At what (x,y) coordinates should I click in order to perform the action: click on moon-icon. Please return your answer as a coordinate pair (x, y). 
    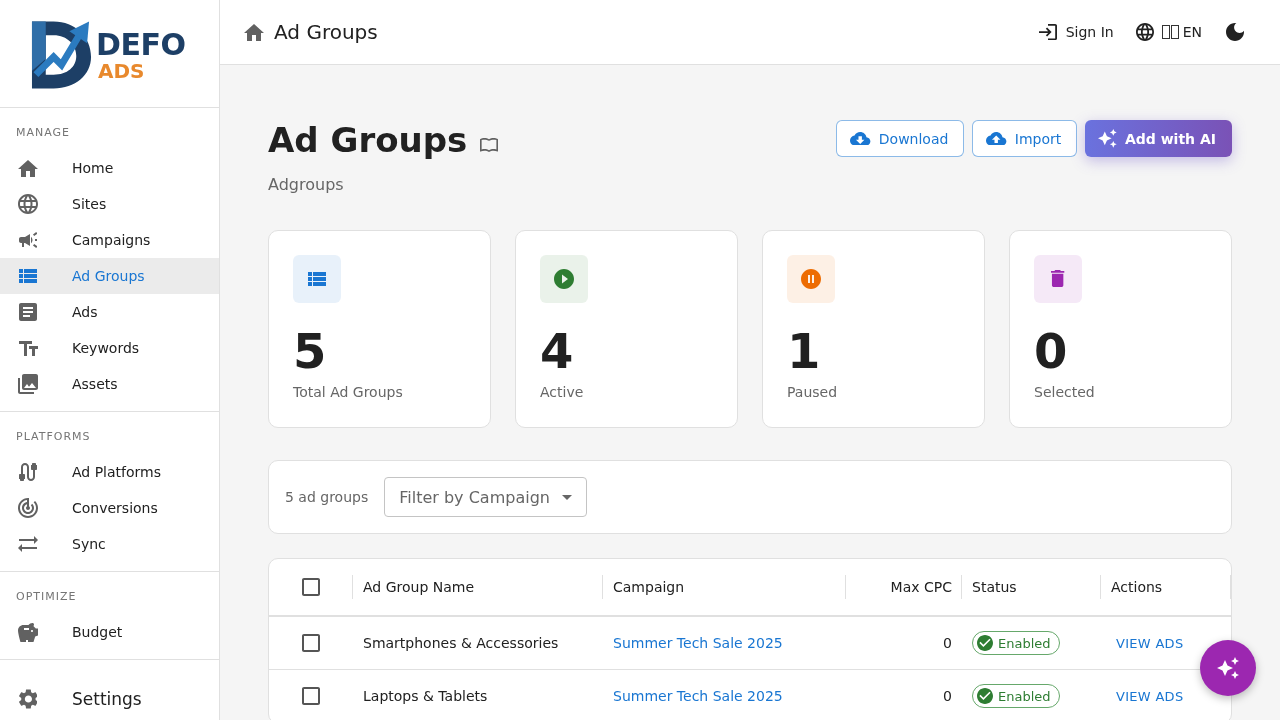
    Looking at the image, I should click on (1235, 32).